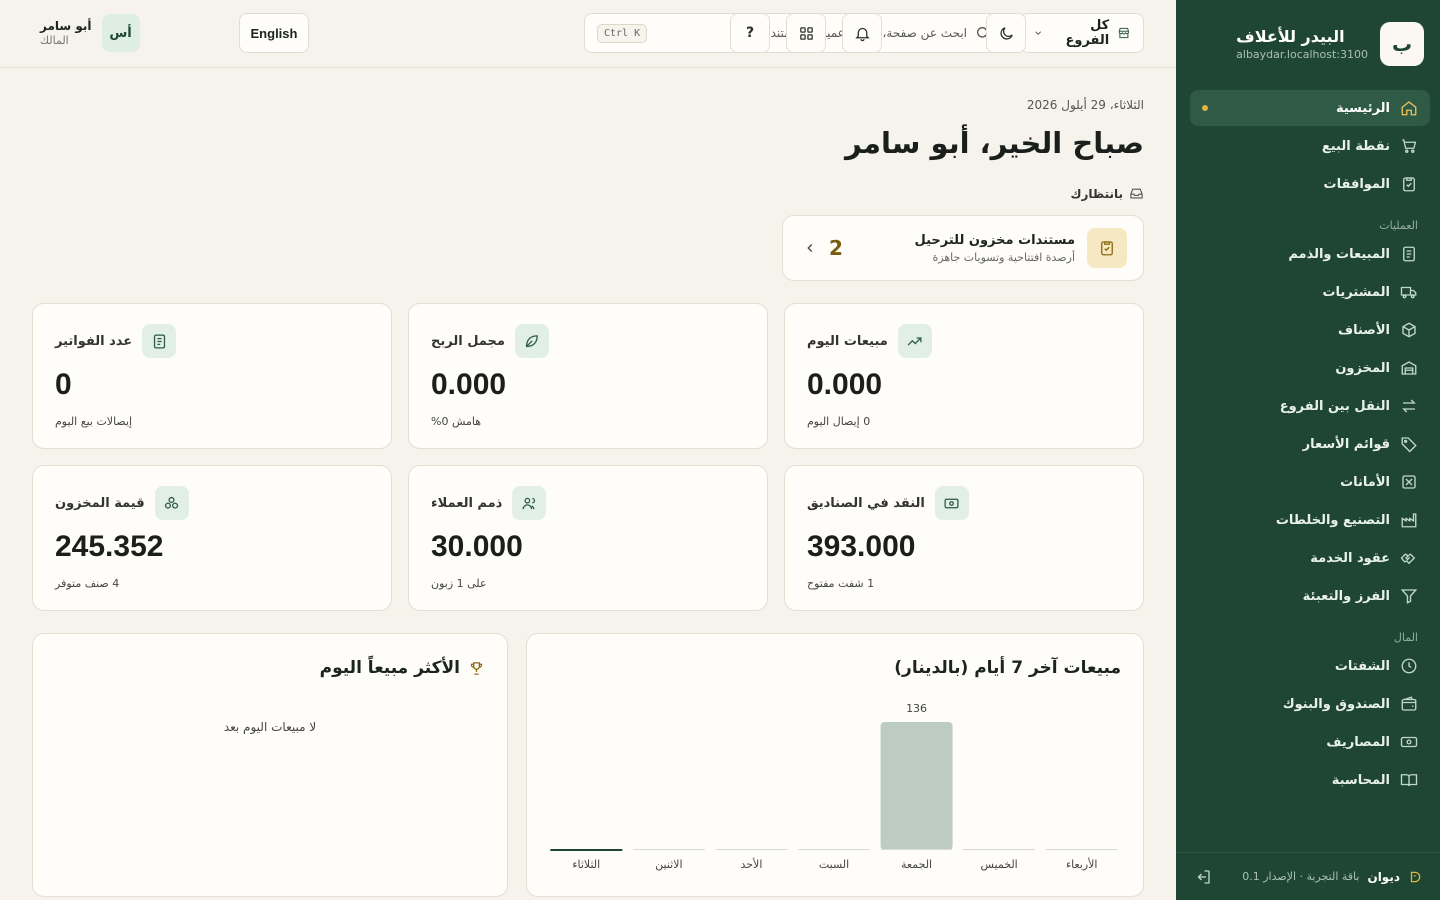  Describe the element at coordinates (999, 864) in the screenshot. I see `chart-category-label: الخميس` at that location.